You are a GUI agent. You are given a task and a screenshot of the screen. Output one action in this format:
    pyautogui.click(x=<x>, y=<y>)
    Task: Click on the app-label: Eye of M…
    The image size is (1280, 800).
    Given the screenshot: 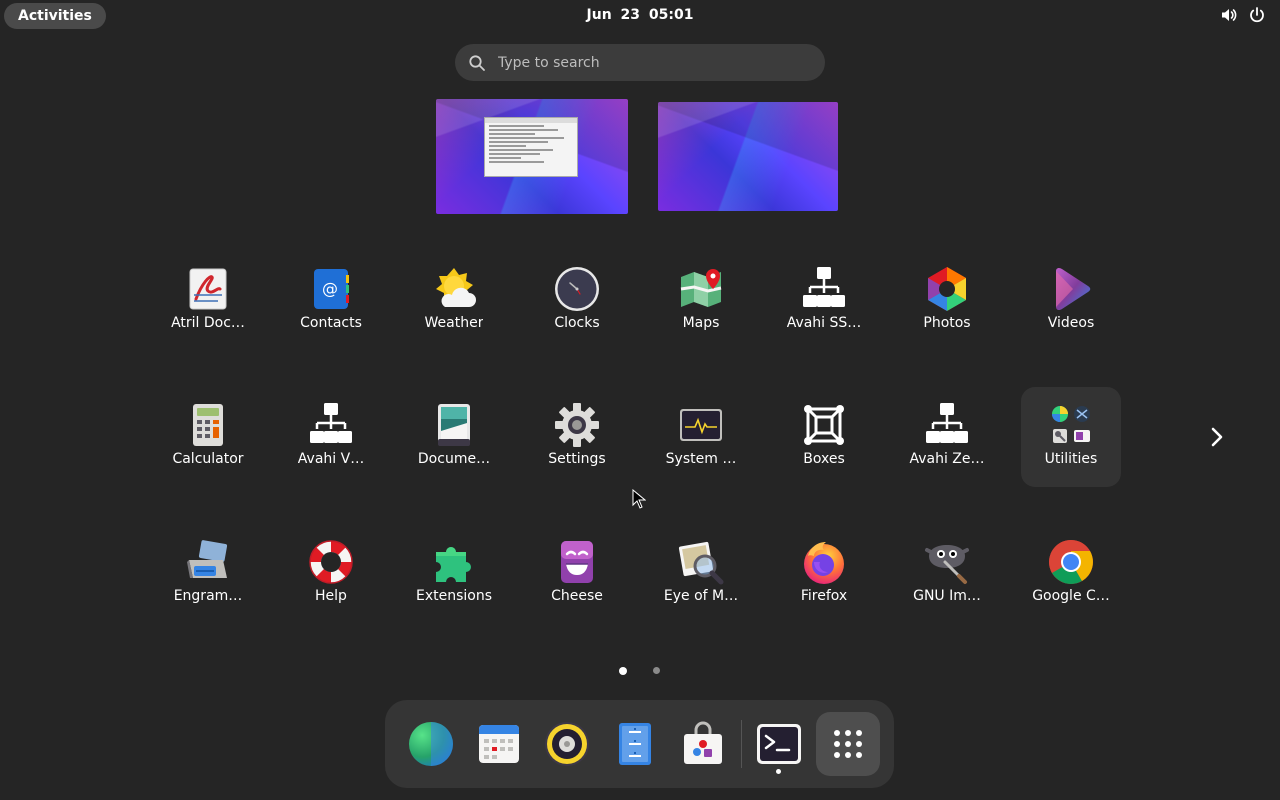 What is the action you would take?
    pyautogui.click(x=701, y=596)
    